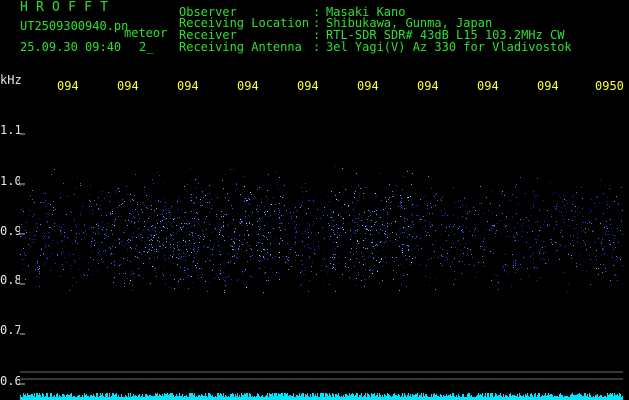  Describe the element at coordinates (317, 47) in the screenshot. I see `info-sep: :` at that location.